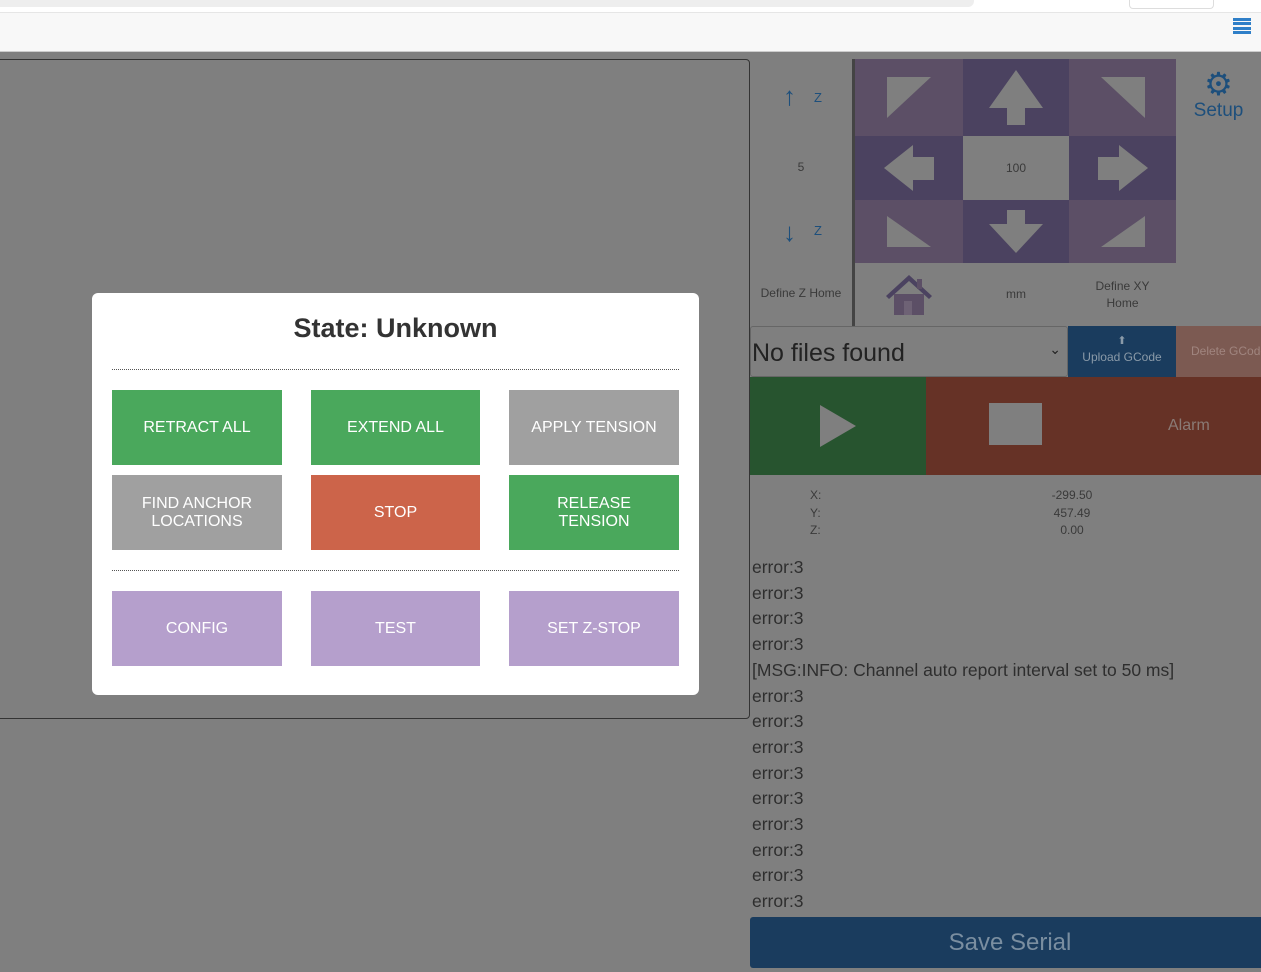 This screenshot has width=1261, height=972. I want to click on delete-gcode-button: Delete GCode, so click(1218, 351).